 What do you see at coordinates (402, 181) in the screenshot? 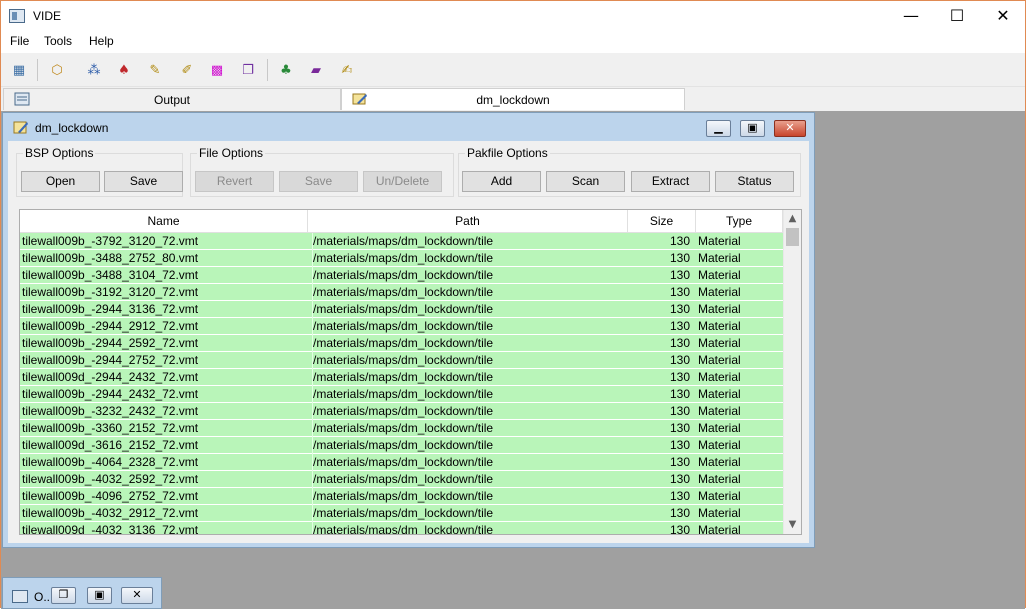
I see `file-undelete-button: Un/Delete` at bounding box center [402, 181].